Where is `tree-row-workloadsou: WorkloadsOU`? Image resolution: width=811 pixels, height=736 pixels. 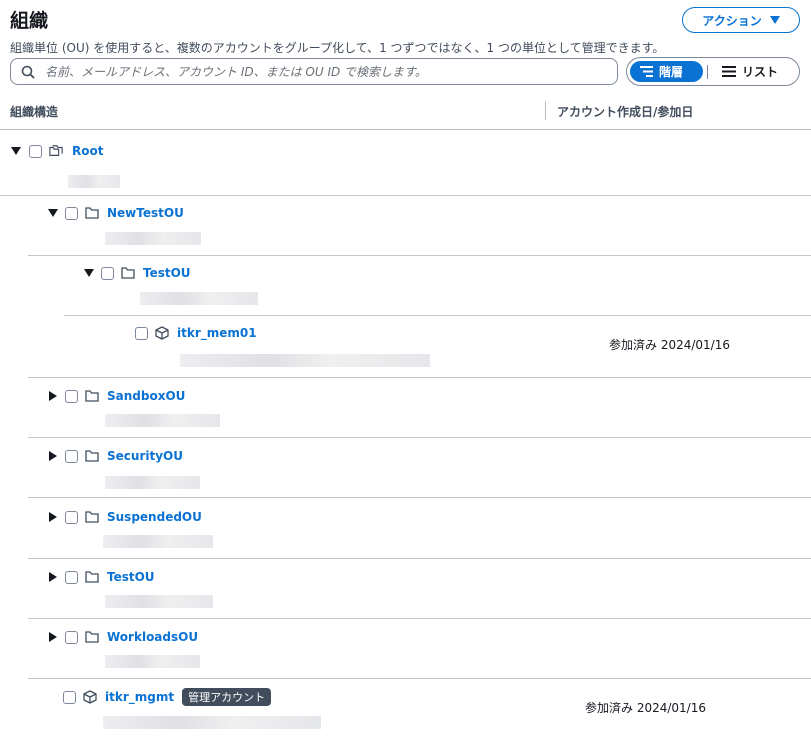 tree-row-workloadsou: WorkloadsOU is located at coordinates (122, 637).